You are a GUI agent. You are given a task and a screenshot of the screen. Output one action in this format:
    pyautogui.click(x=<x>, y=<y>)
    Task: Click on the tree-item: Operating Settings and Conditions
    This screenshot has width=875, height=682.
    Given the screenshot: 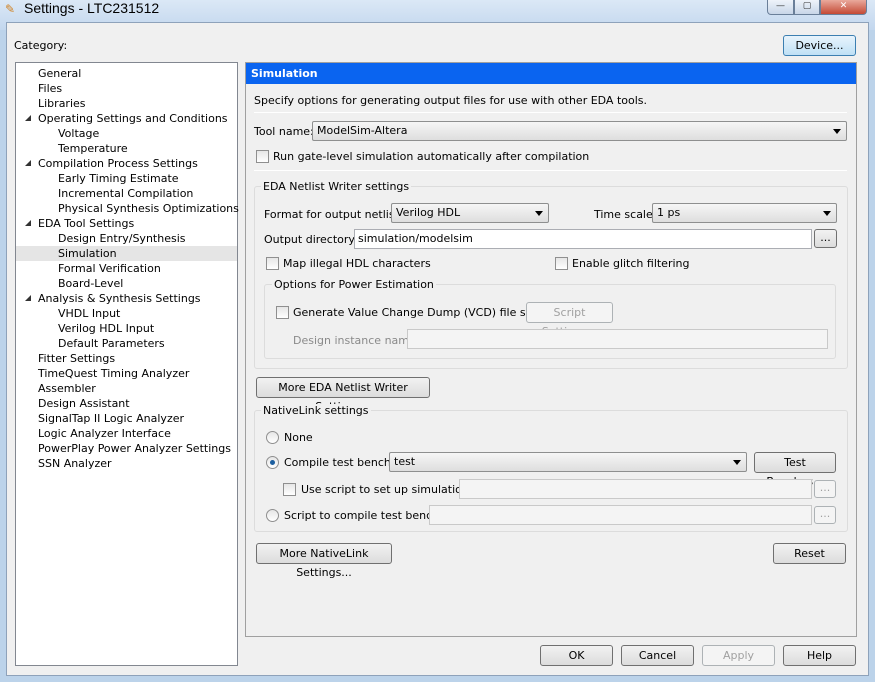 What is the action you would take?
    pyautogui.click(x=126, y=118)
    